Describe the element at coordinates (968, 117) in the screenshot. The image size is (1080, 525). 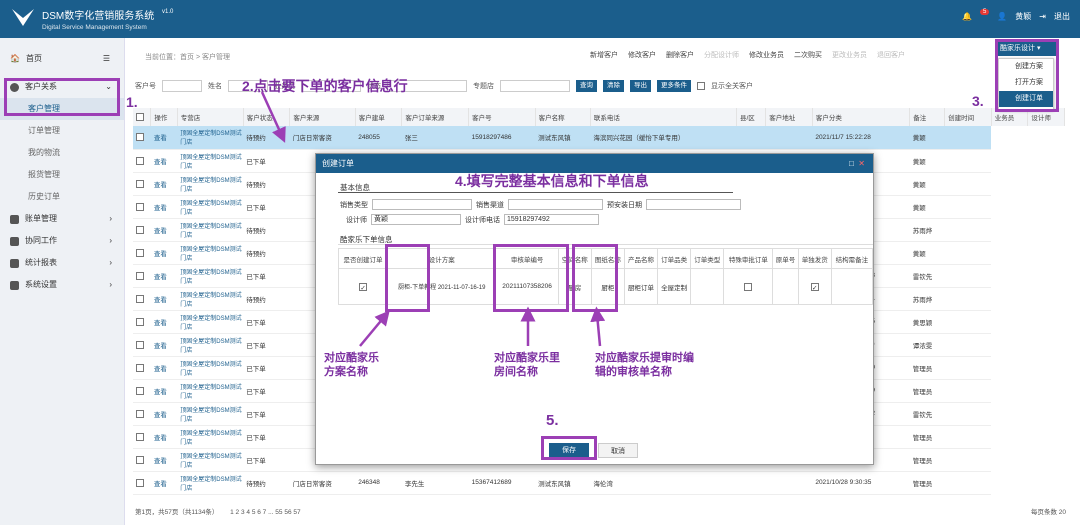
I see `column-header: 创建时间` at that location.